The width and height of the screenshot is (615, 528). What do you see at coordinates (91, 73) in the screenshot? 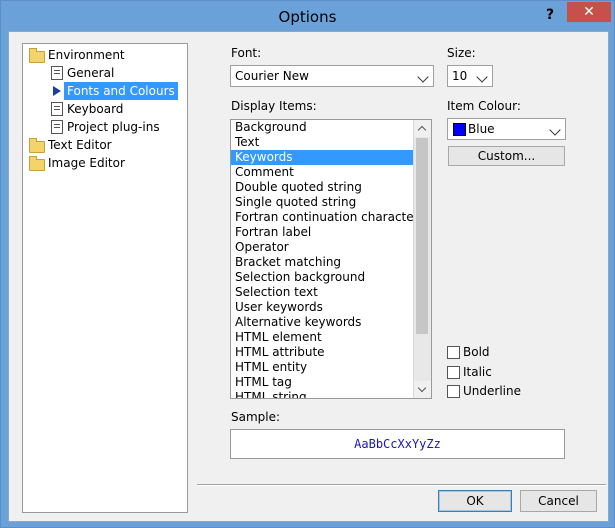
I see `tree-item-label: General` at bounding box center [91, 73].